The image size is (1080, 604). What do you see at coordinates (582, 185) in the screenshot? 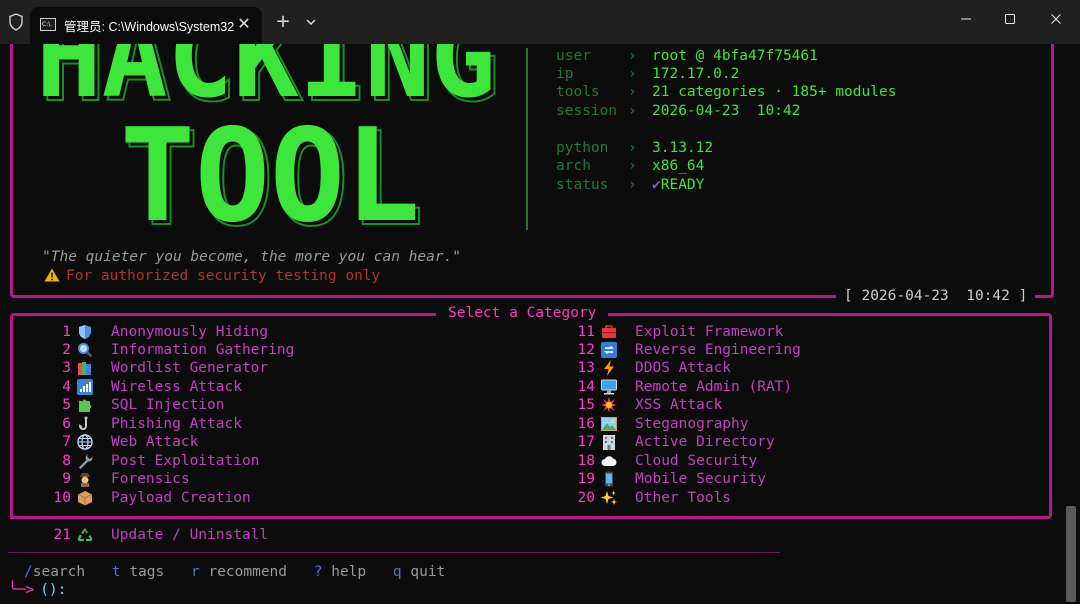
I see `info-key: status` at bounding box center [582, 185].